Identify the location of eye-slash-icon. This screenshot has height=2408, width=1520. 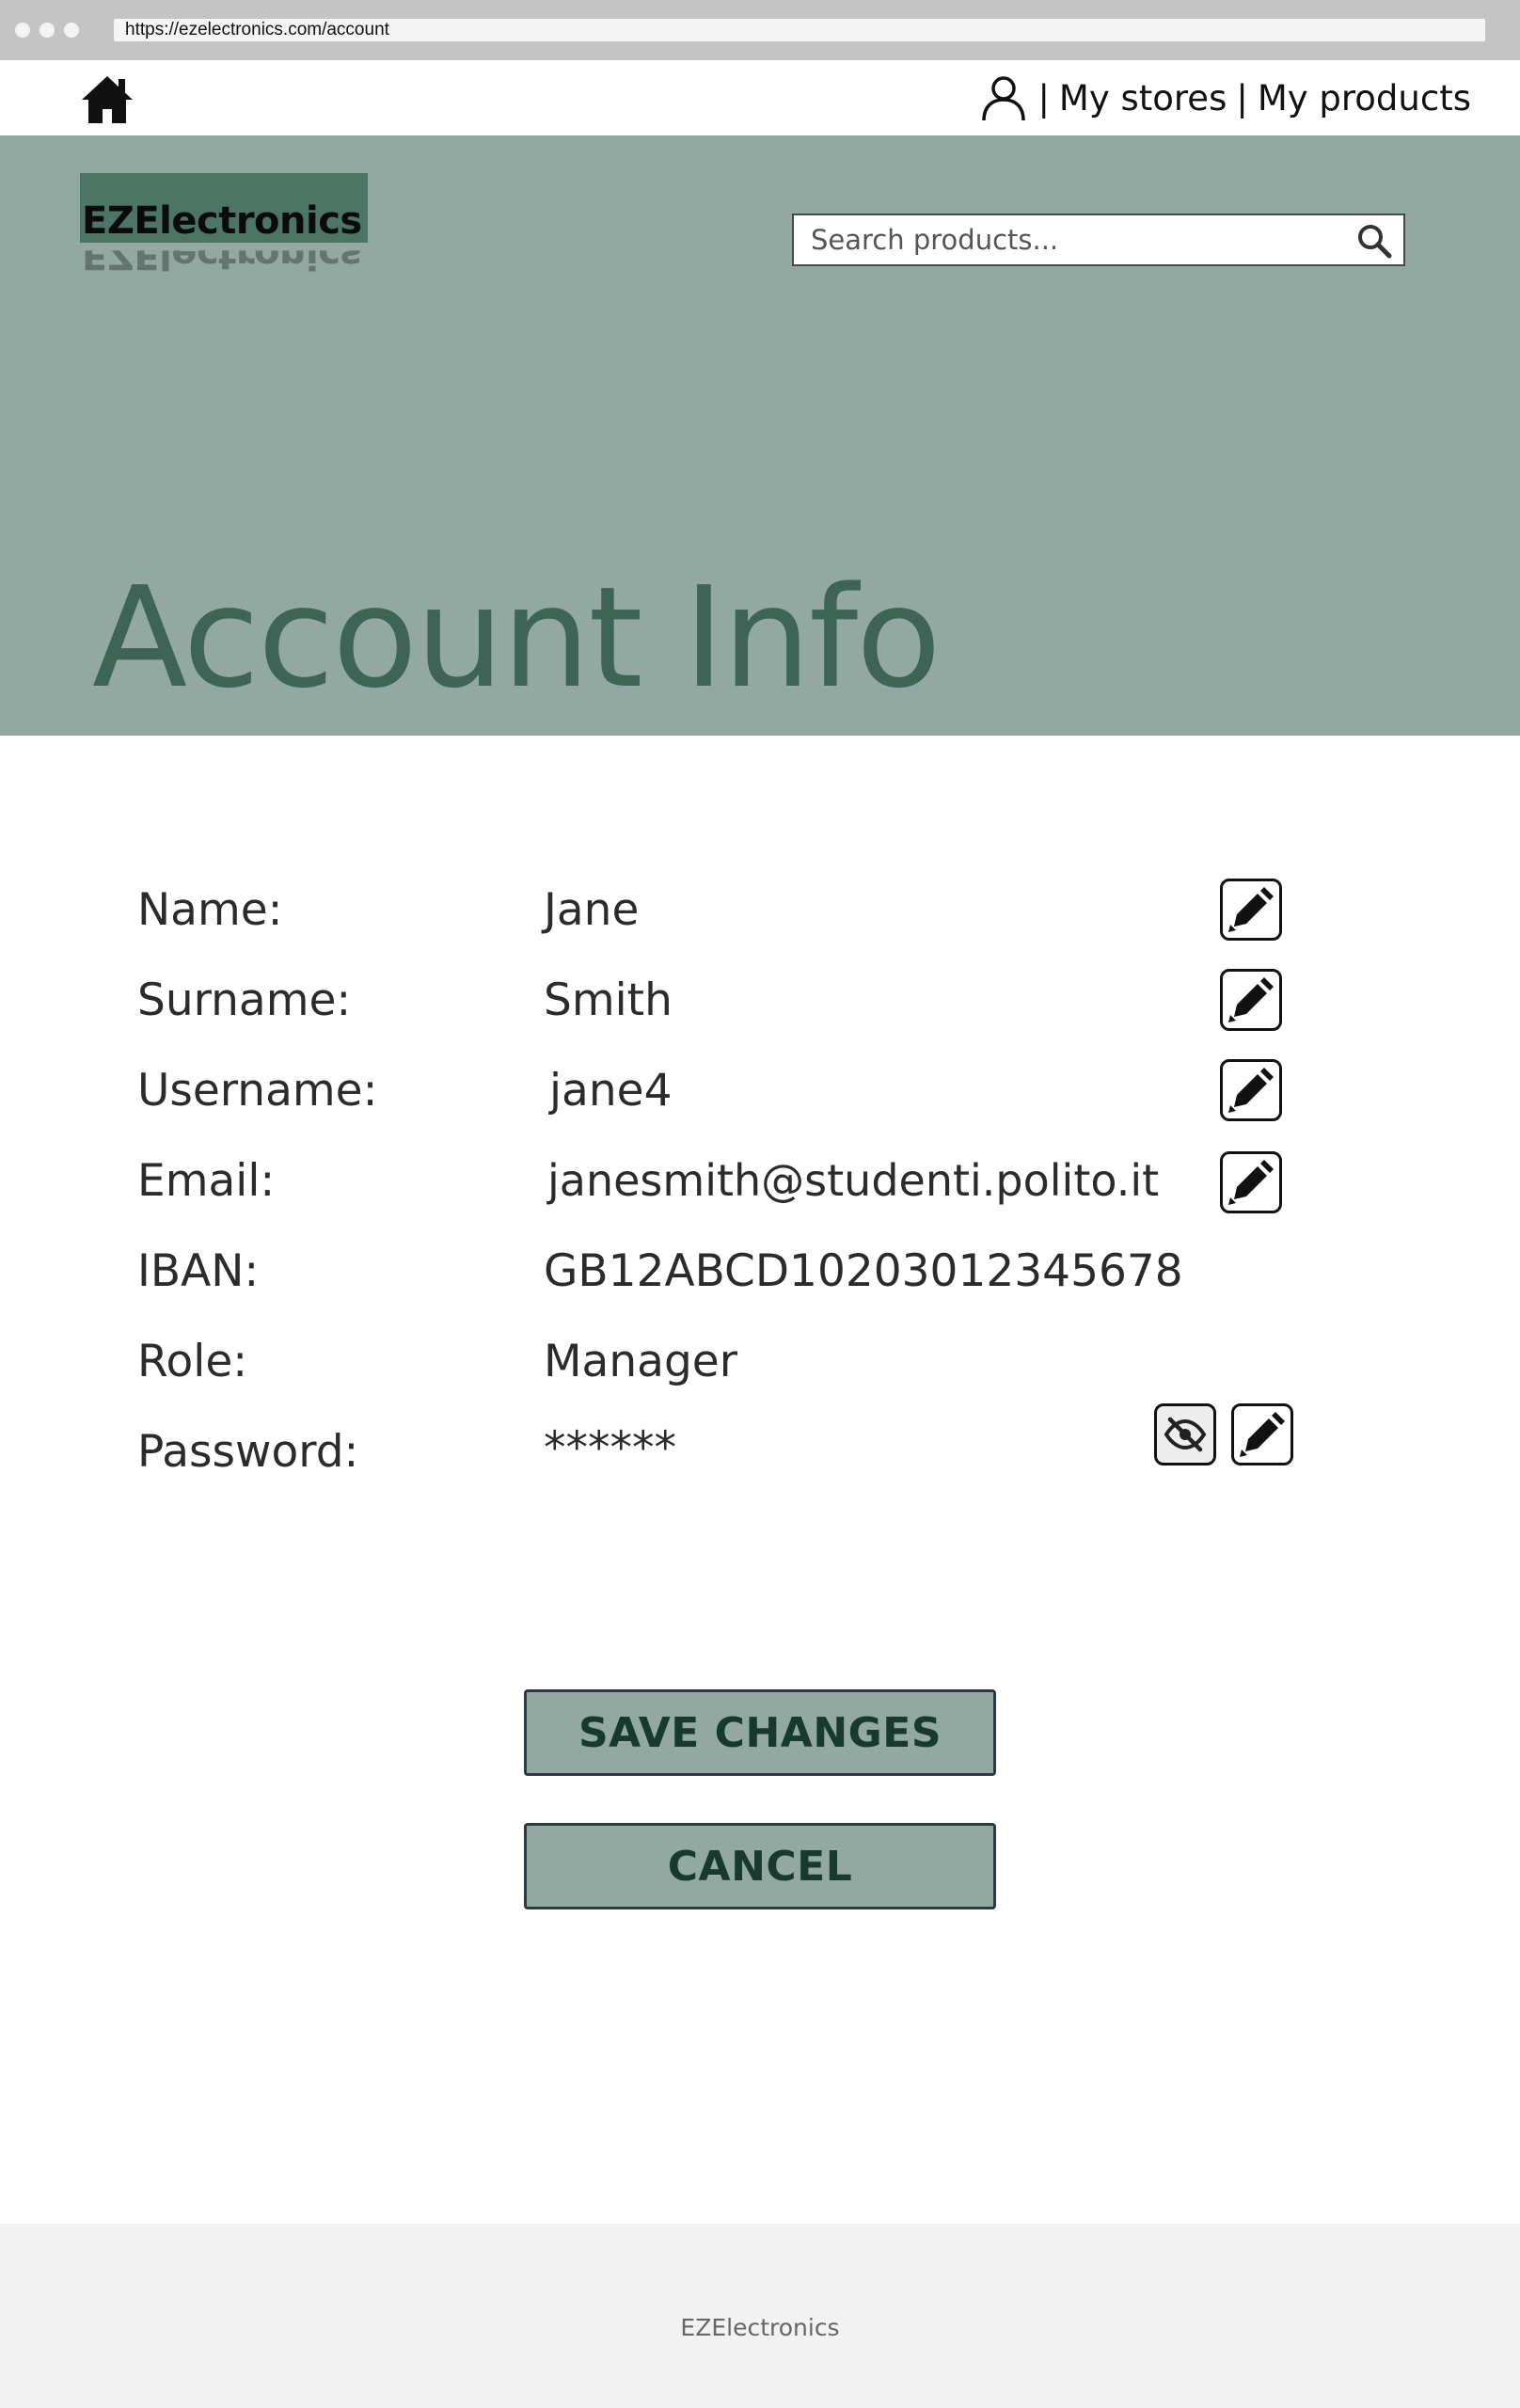
(1185, 1435).